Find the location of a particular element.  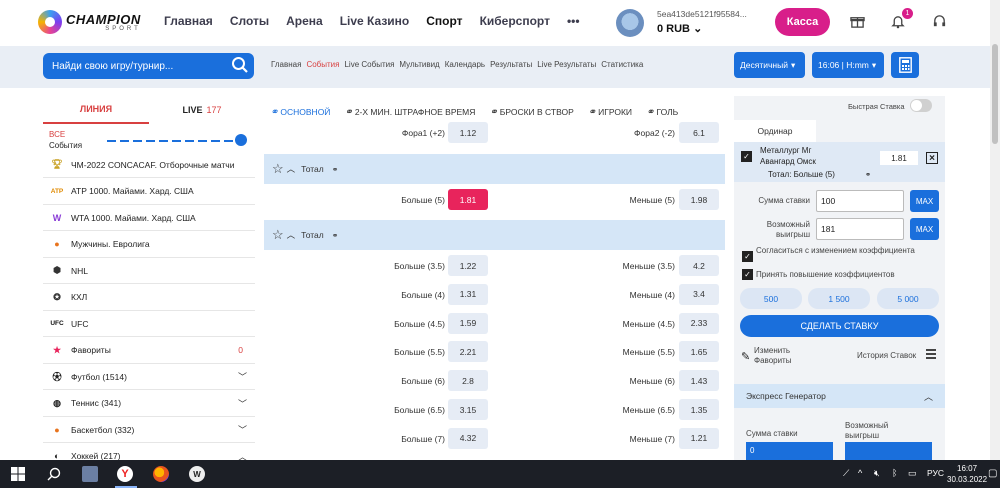

tab-goals: ⚭ ГОЛЬ is located at coordinates (662, 112).